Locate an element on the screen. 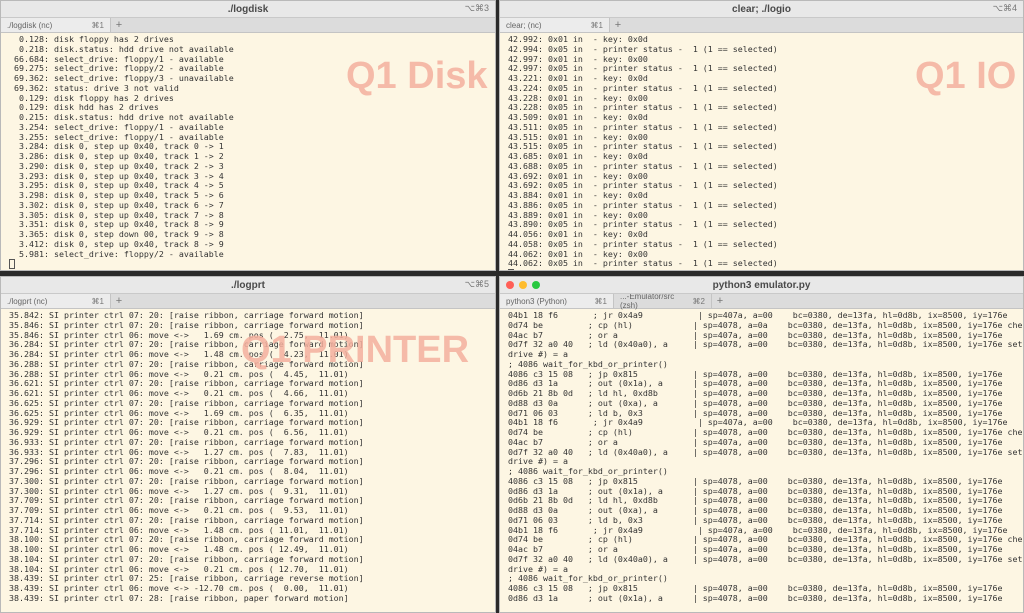 This screenshot has width=1024, height=613. logdisk-tab-label: ./logdisk (nc) is located at coordinates (30, 25).